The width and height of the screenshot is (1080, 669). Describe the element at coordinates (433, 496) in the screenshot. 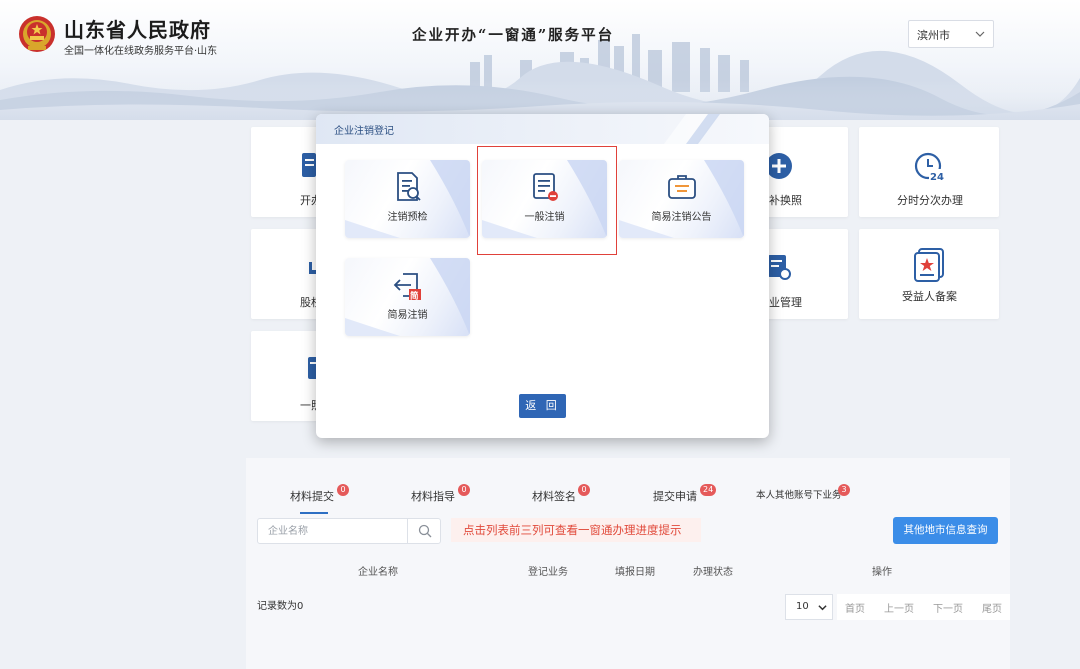

I see `tab-material-guide: 材料指导` at that location.